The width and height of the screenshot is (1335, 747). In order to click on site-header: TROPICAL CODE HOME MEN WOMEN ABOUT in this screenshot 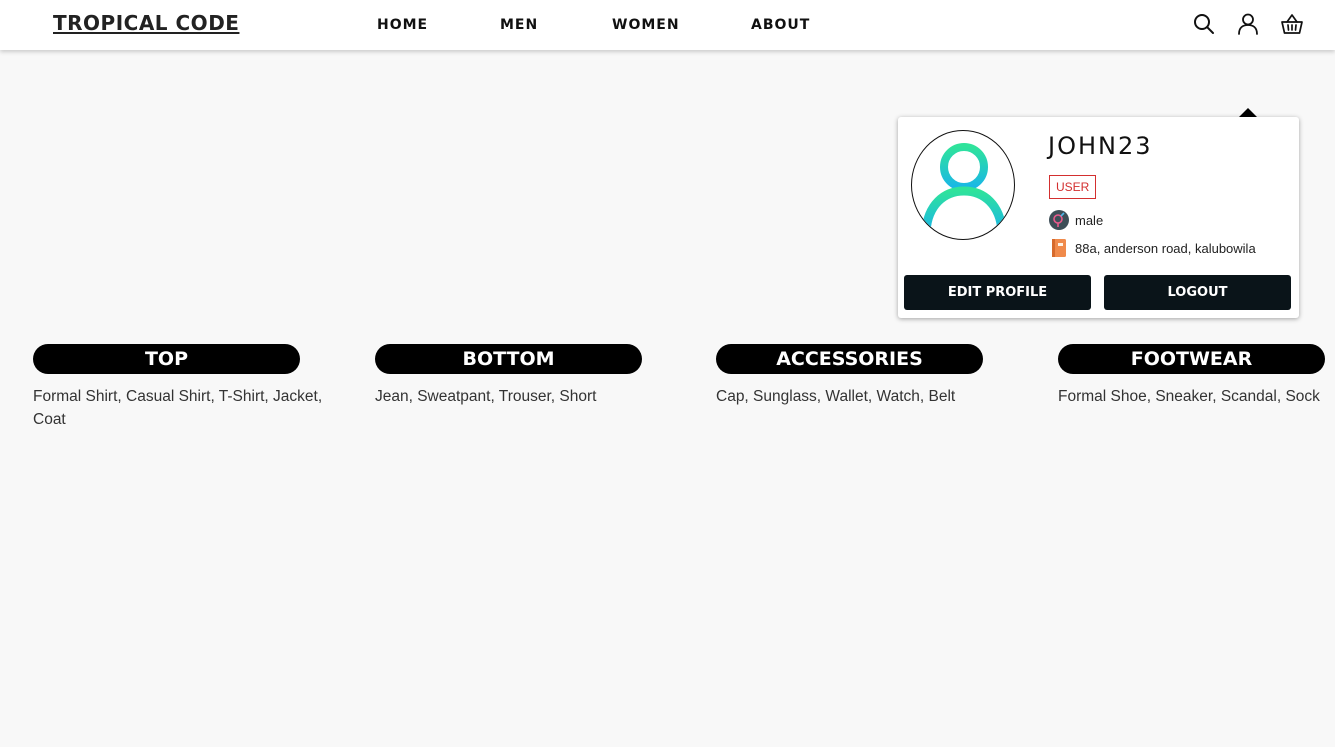, I will do `click(667, 25)`.